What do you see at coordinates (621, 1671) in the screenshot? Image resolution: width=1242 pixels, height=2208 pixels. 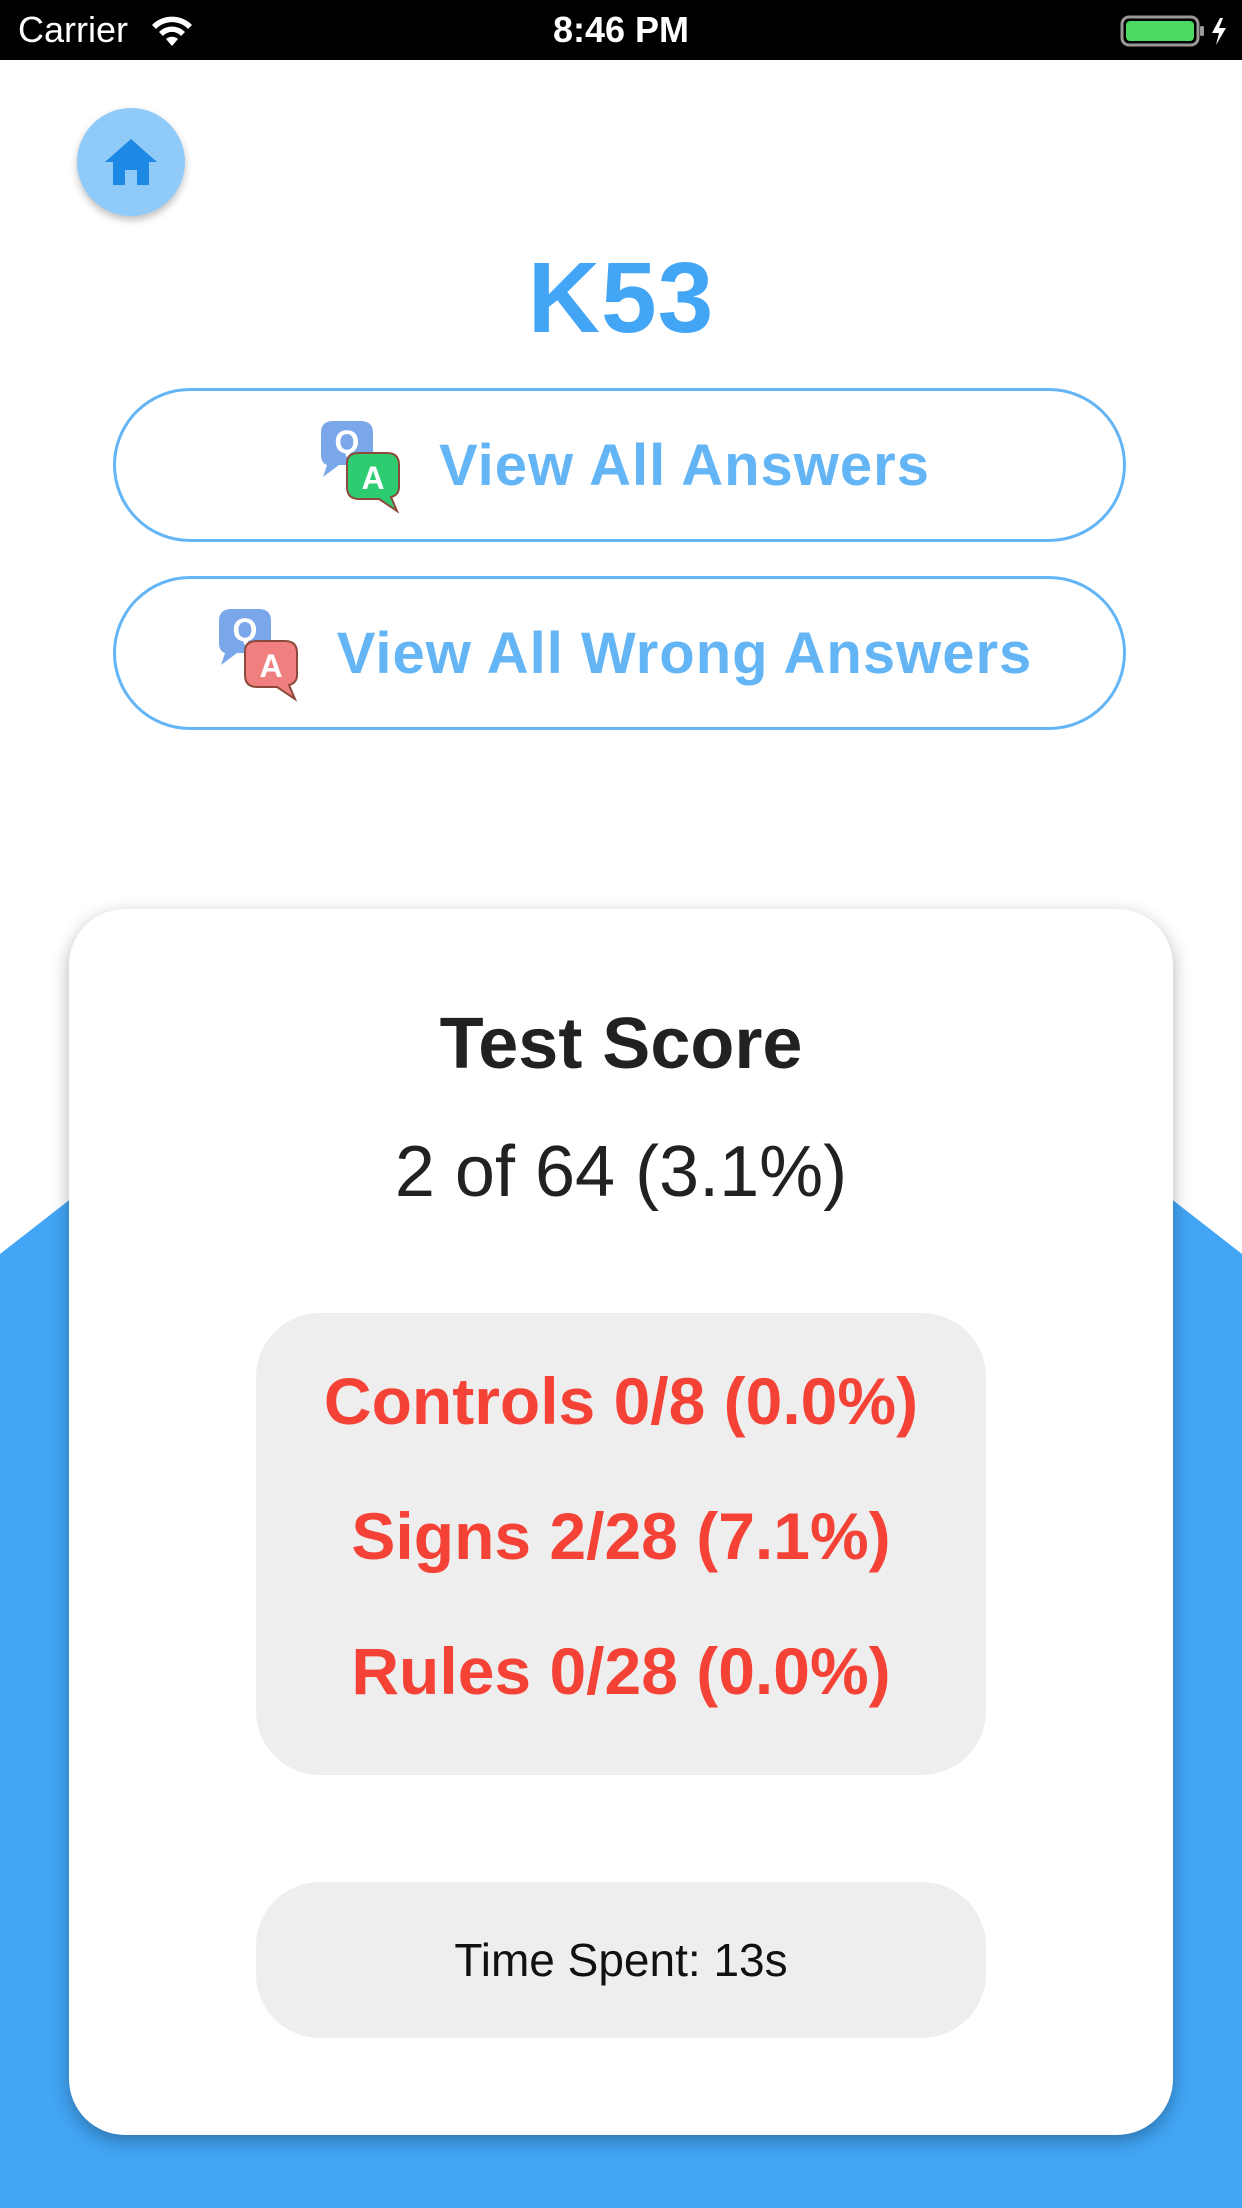 I see `category-rules: Rules 0/28 (0.0%)` at bounding box center [621, 1671].